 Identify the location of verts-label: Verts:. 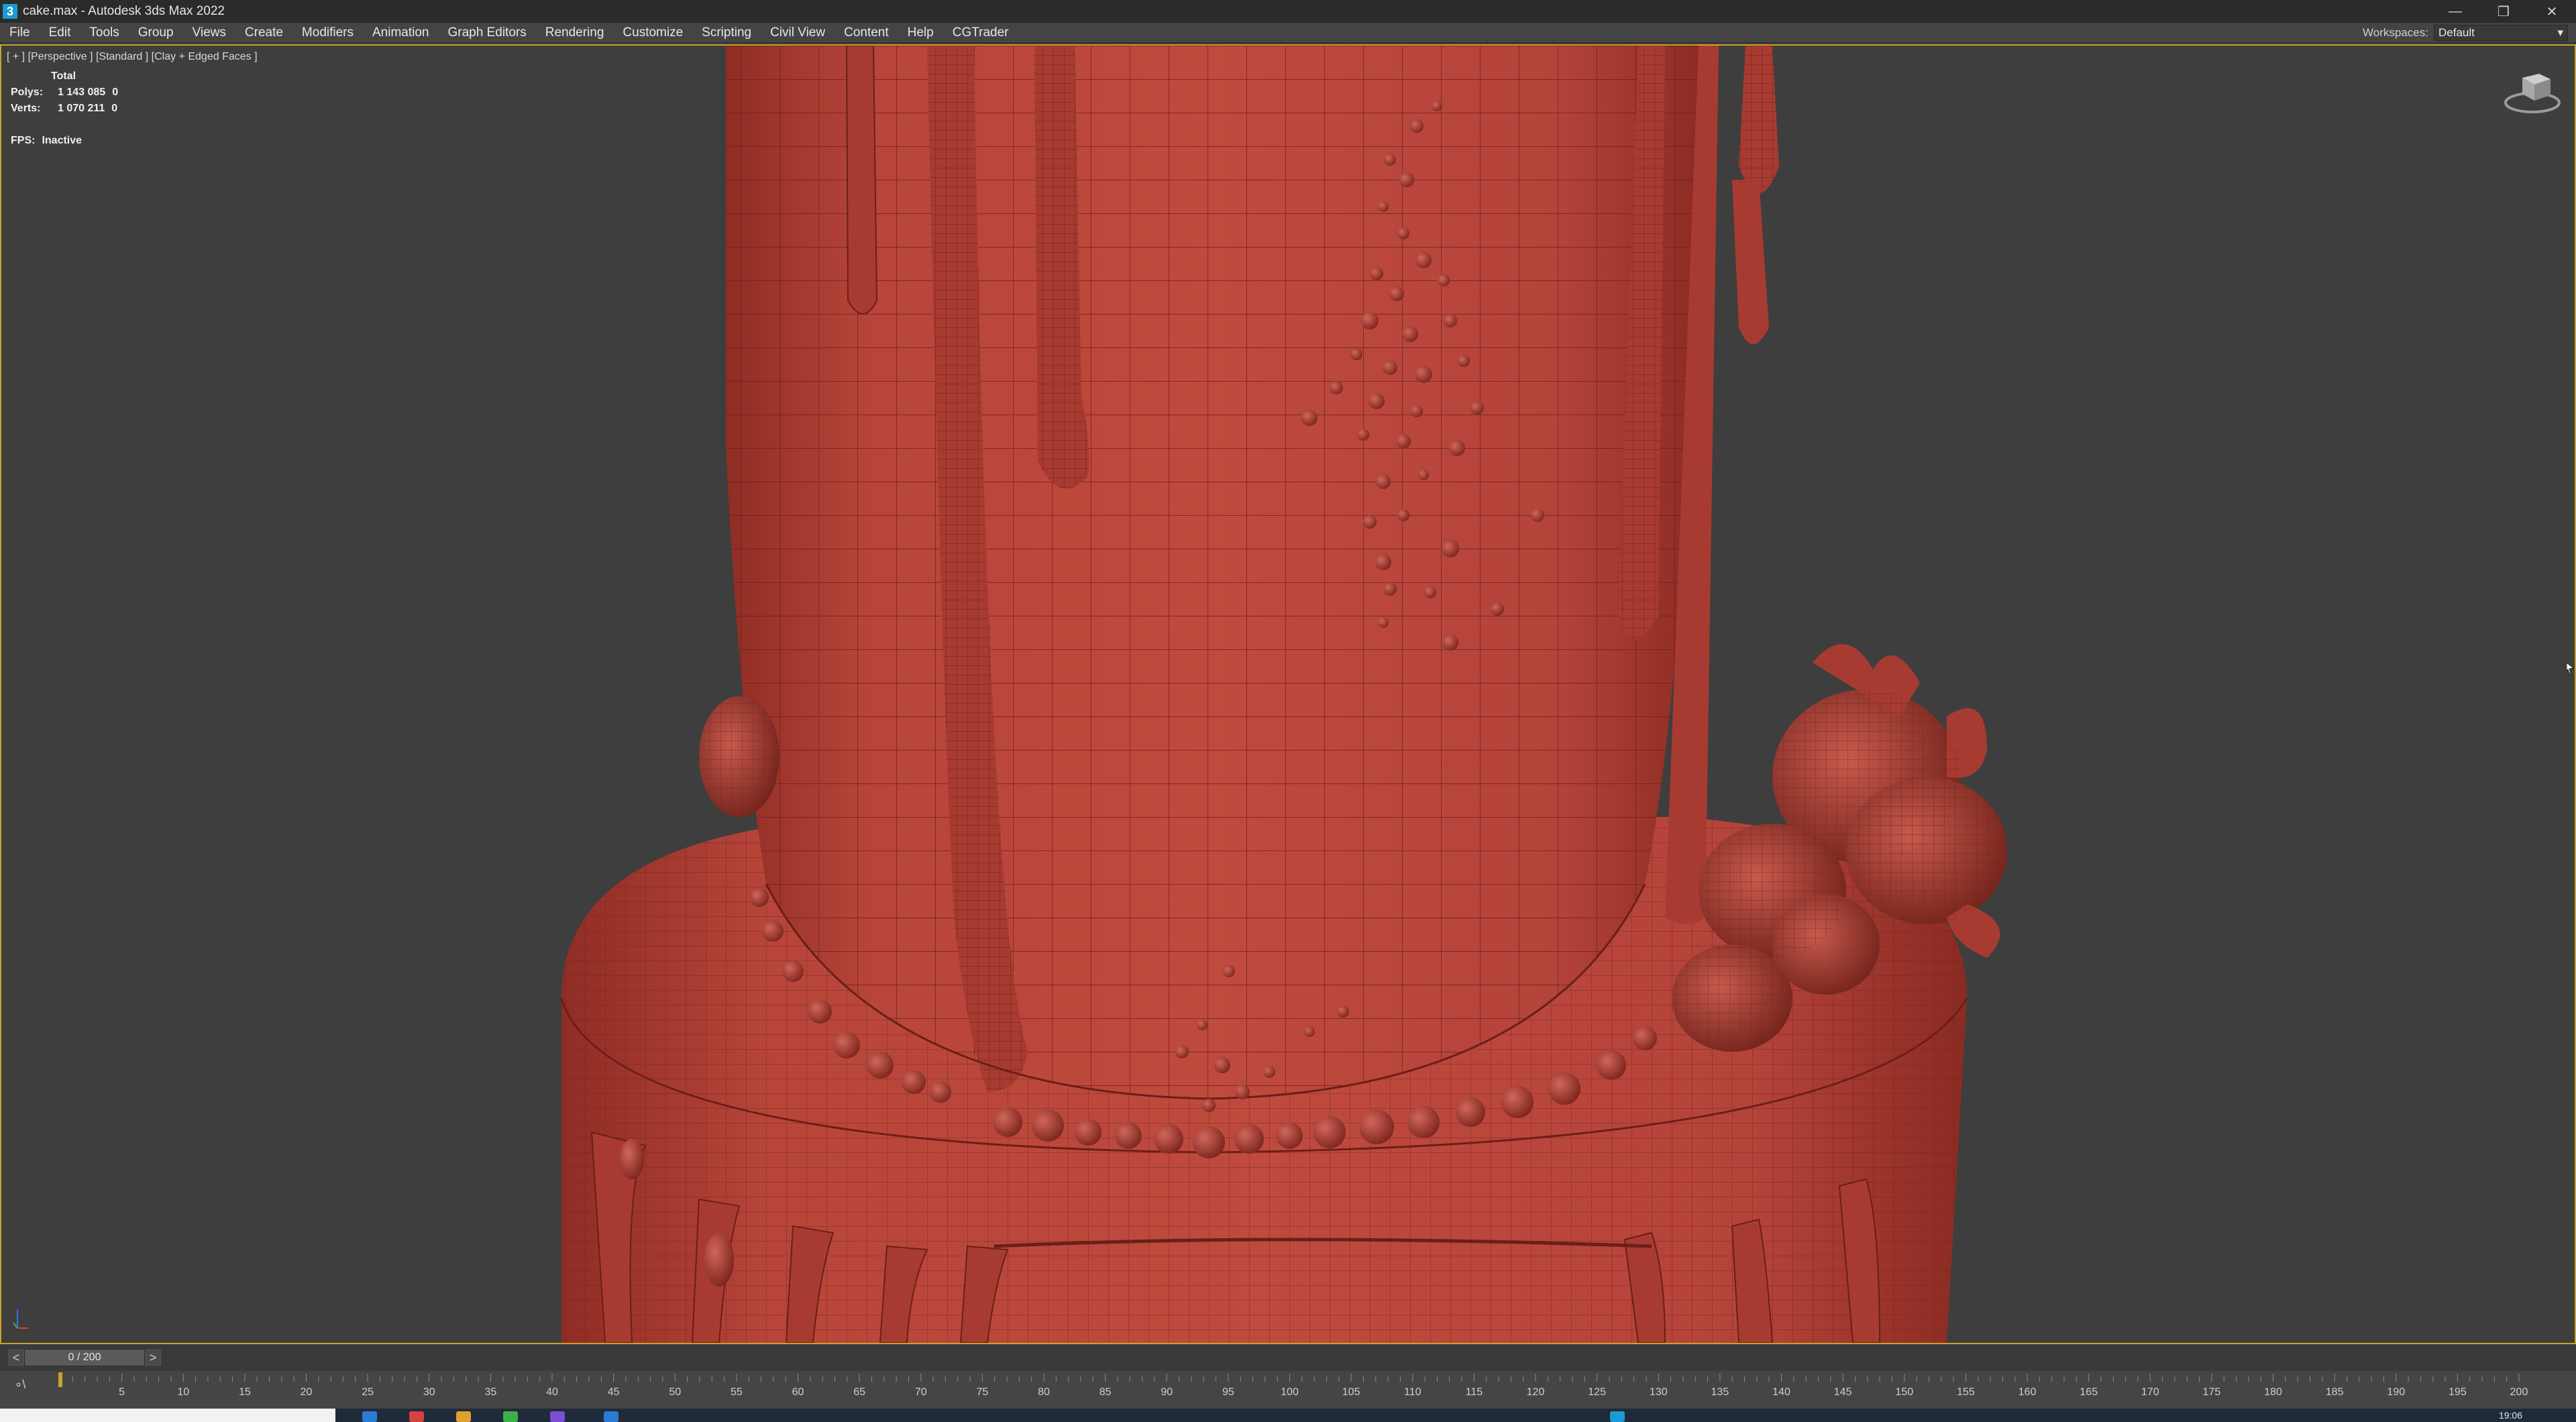
(26, 109).